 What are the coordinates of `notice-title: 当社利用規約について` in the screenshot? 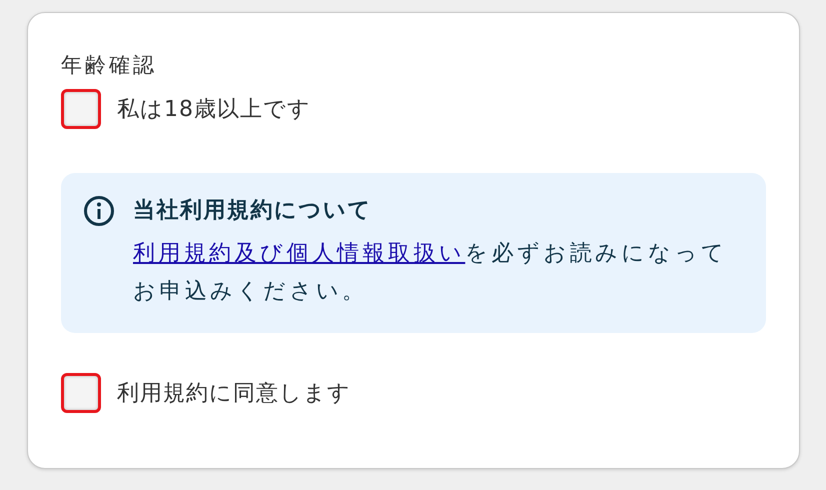 It's located at (253, 211).